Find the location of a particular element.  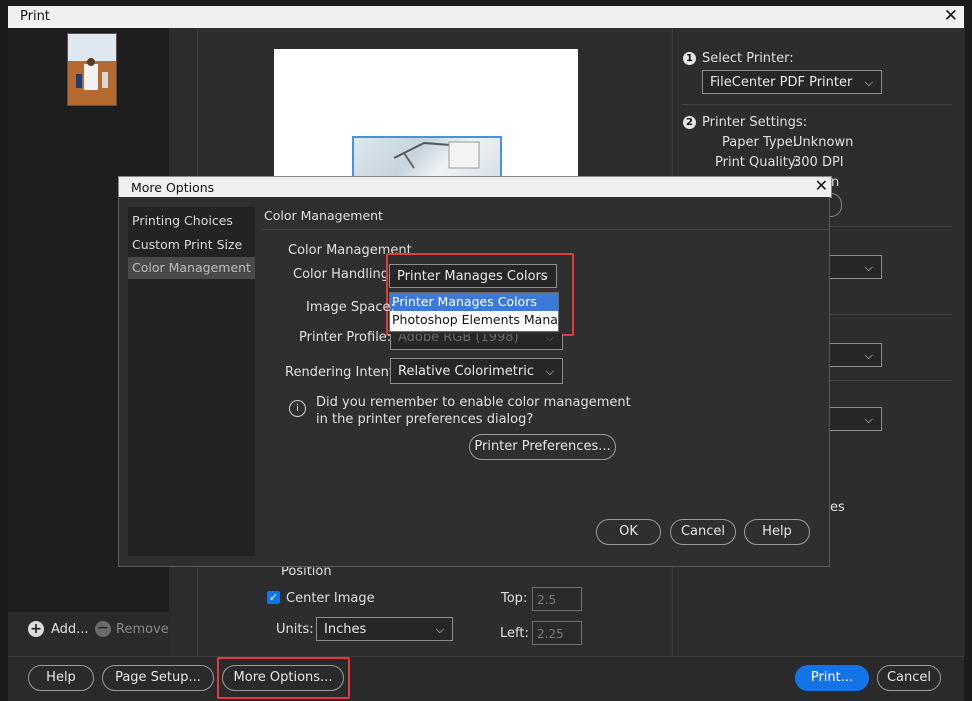

option-printer-manages-colors: Printer Manages Colors is located at coordinates (474, 302).